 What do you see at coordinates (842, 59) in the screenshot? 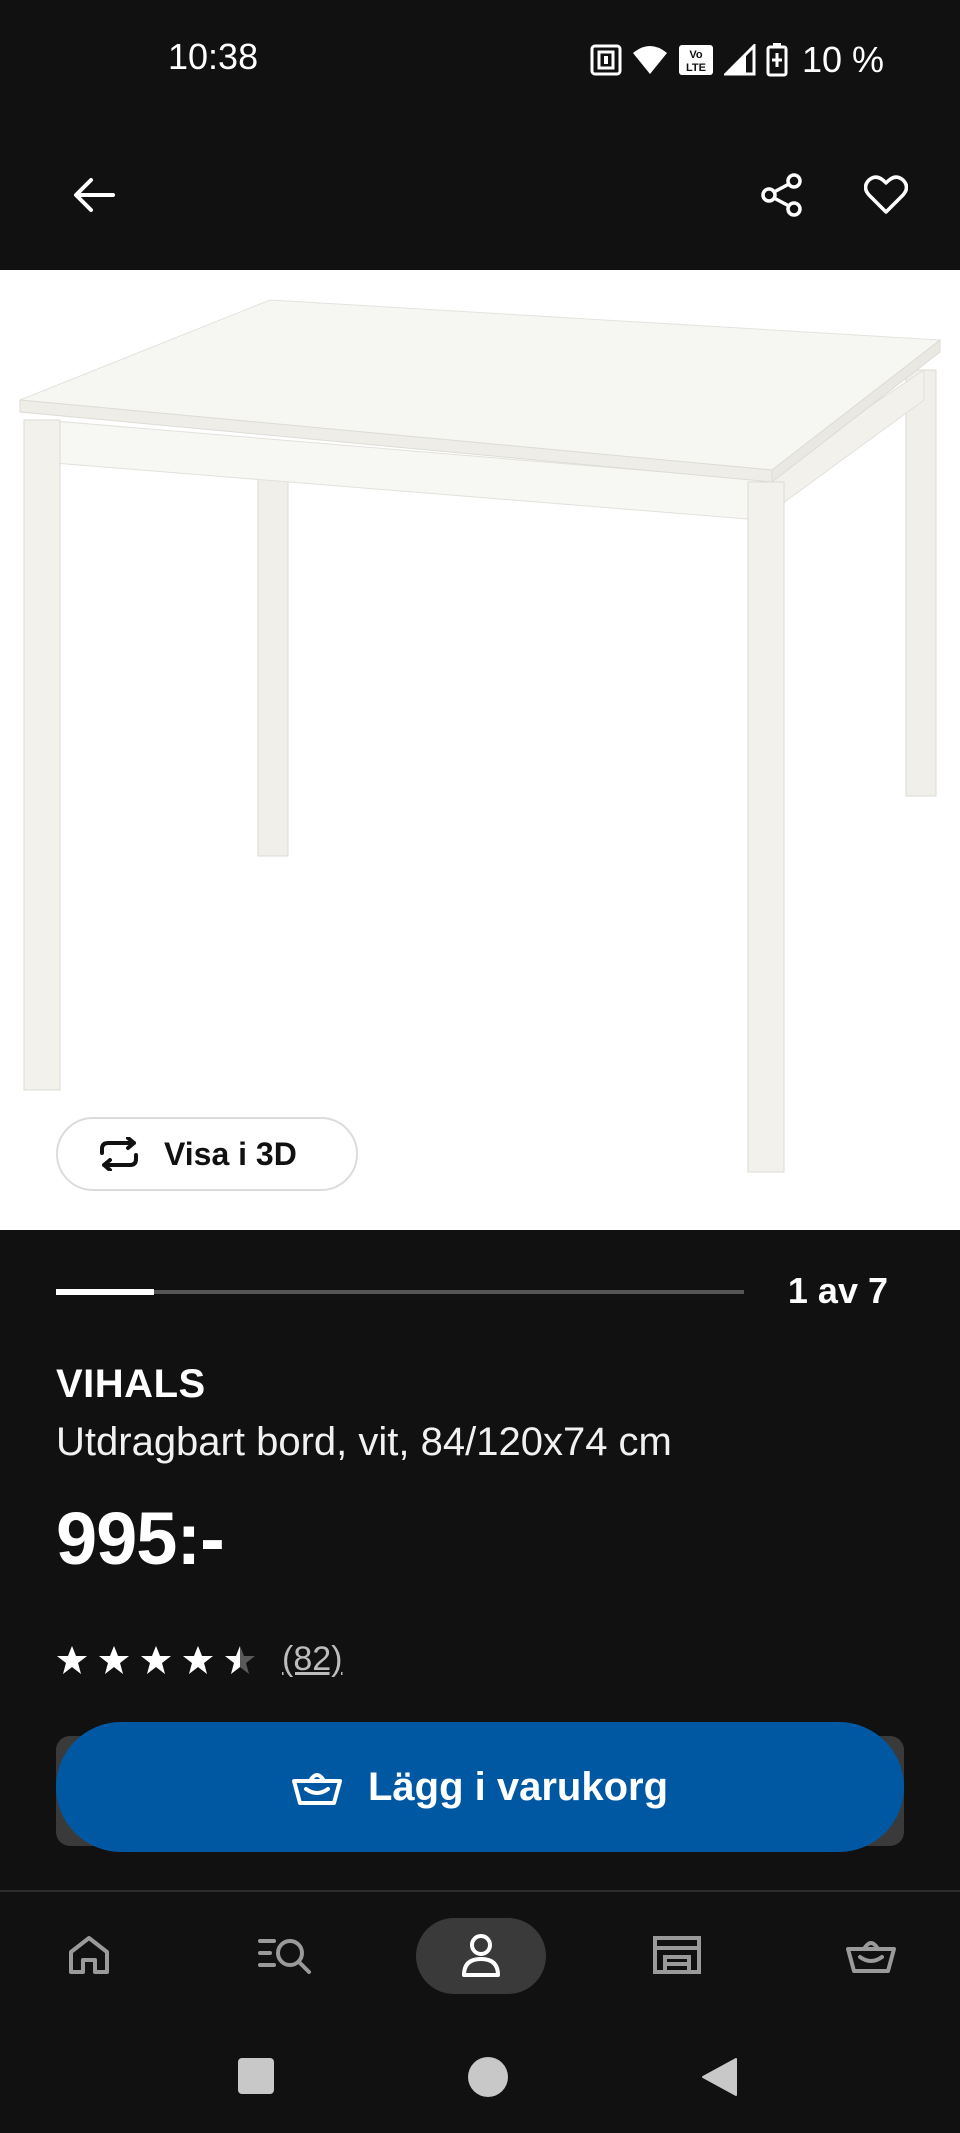
I see `battery-percentage: 10 %` at bounding box center [842, 59].